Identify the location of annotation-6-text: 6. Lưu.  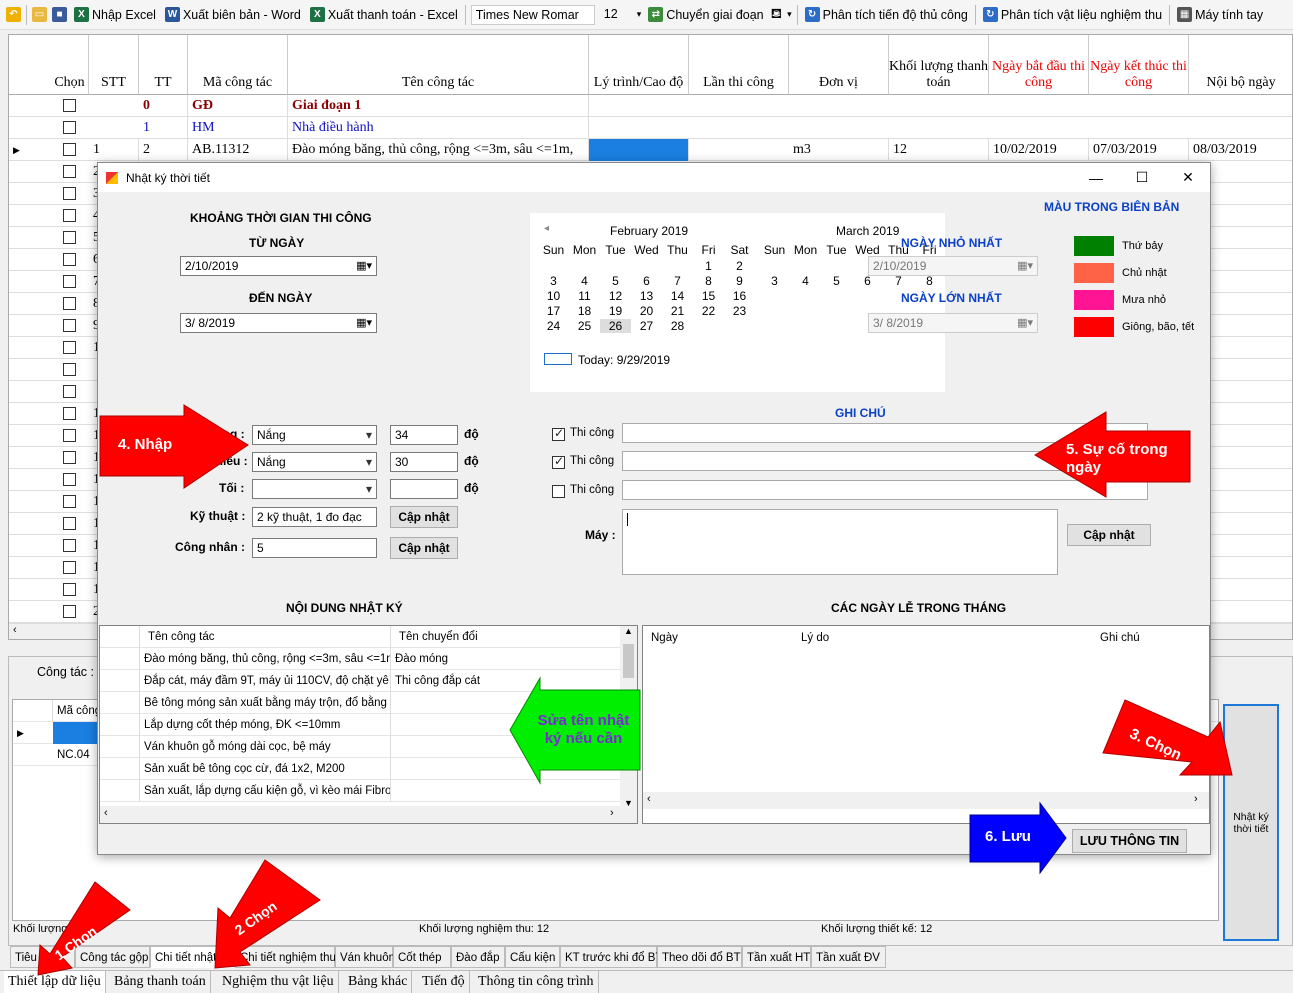
(1008, 836).